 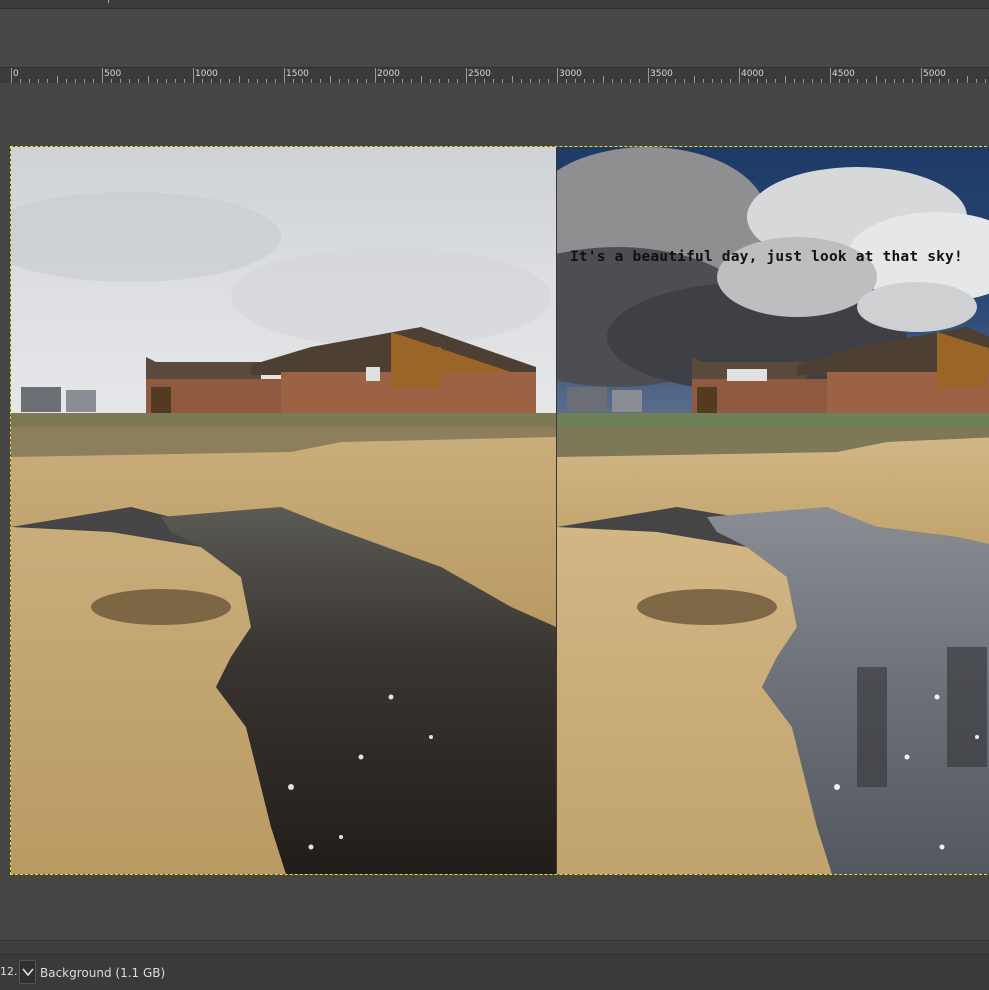 I want to click on ruler-label-3000: 3000, so click(x=570, y=74).